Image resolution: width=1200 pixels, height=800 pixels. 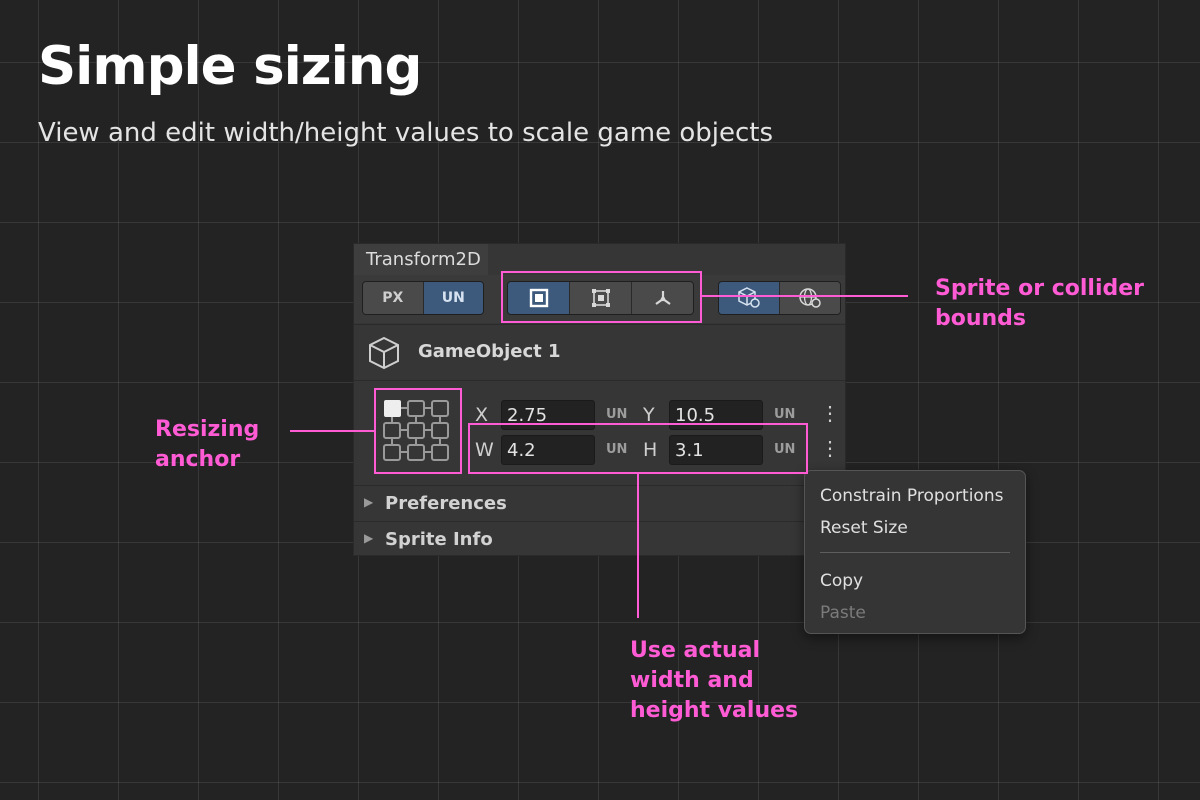 What do you see at coordinates (785, 414) in the screenshot?
I see `y-unit: UN` at bounding box center [785, 414].